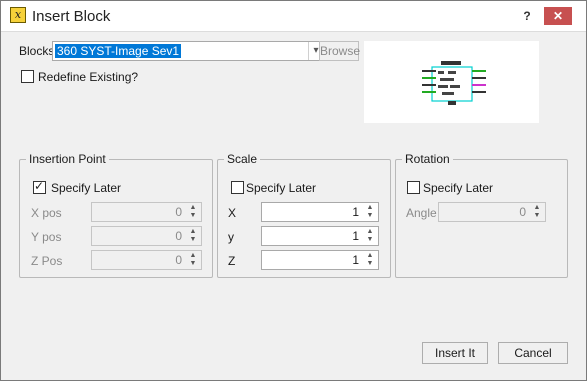 Image resolution: width=587 pixels, height=381 pixels. Describe the element at coordinates (39, 186) in the screenshot. I see `insertion-specify-later-checkbox` at that location.